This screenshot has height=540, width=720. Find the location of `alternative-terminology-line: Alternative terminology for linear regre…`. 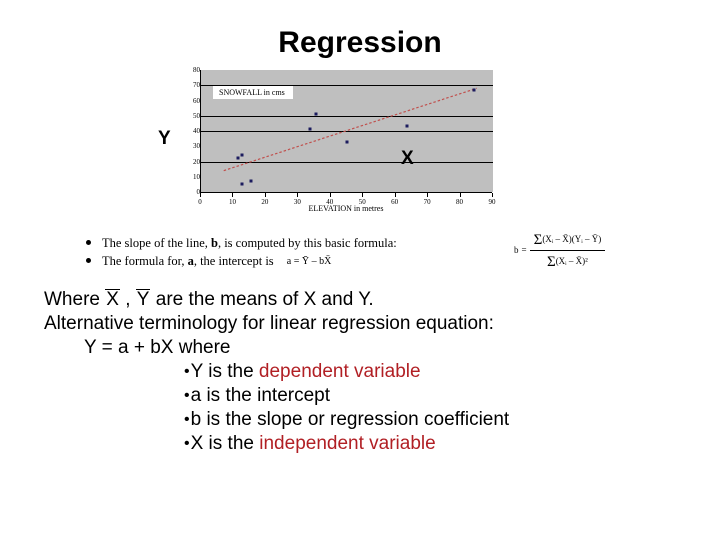

alternative-terminology-line: Alternative terminology for linear regre… is located at coordinates (269, 323).